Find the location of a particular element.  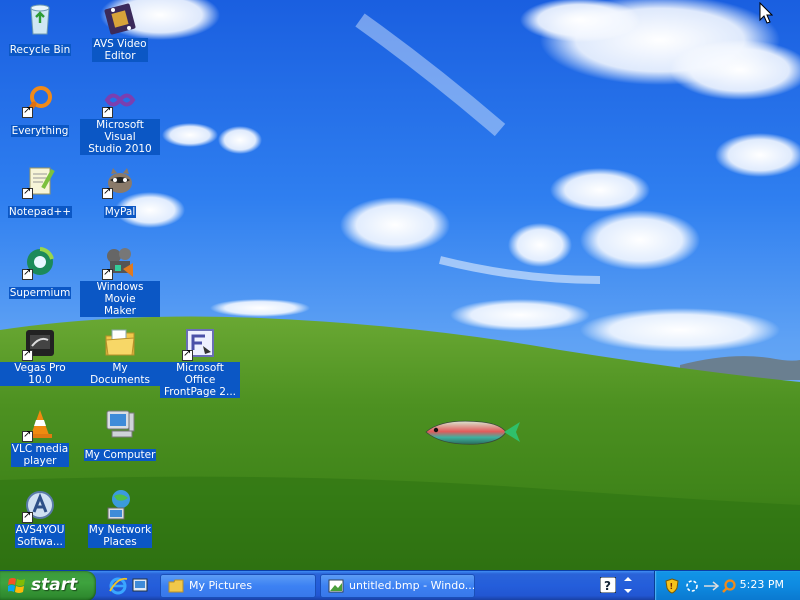

desktop-icon-label: Recycle Bin is located at coordinates (40, 50).